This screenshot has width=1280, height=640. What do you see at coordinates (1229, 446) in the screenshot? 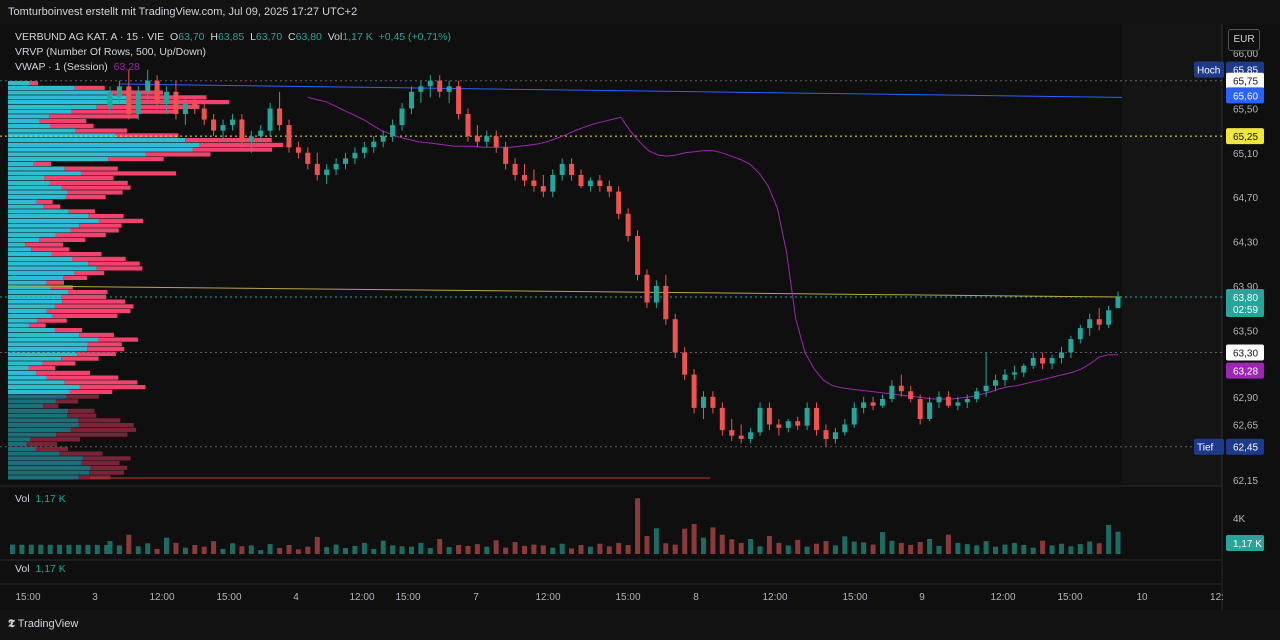
I see `low-badge: 62,45 Tief` at bounding box center [1229, 446].